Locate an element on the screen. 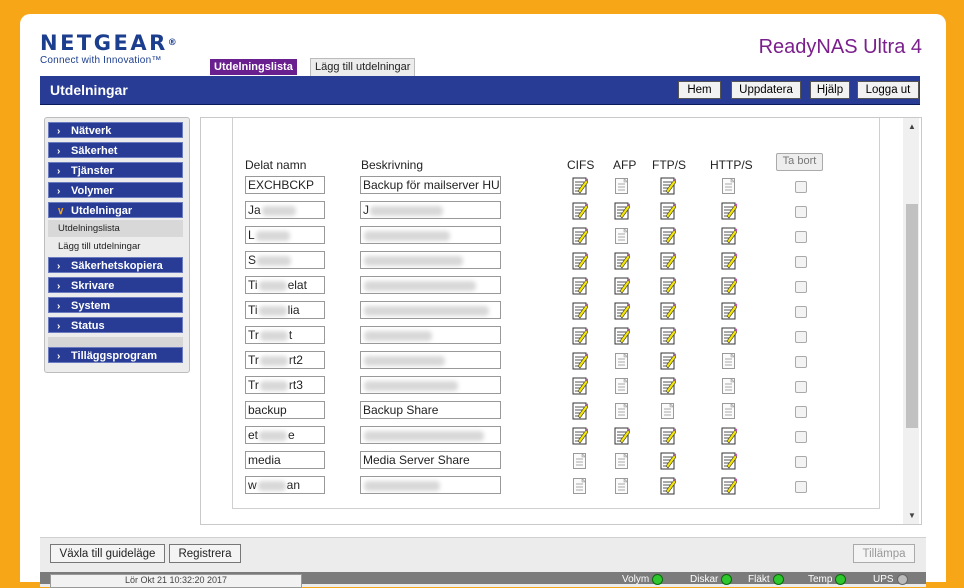 The image size is (964, 588). refresh-button: Uppdatera is located at coordinates (766, 90).